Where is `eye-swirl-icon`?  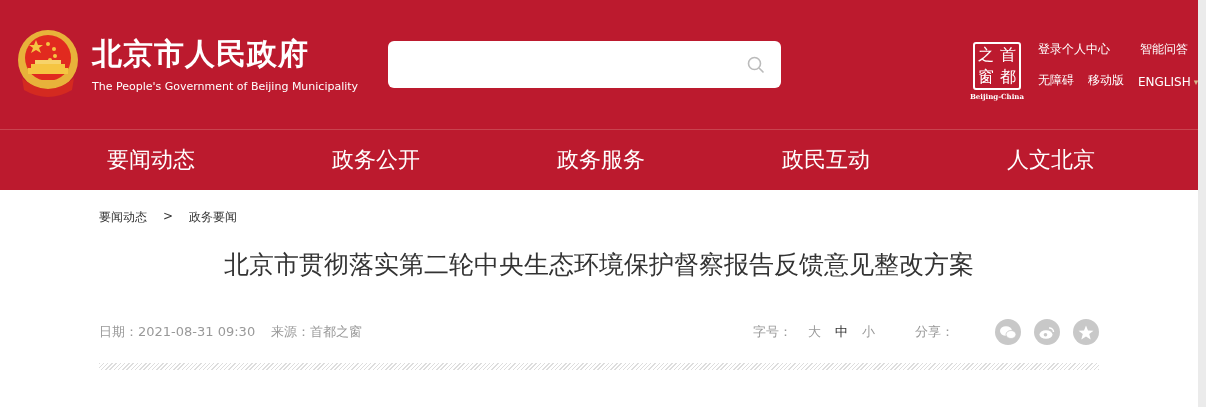
eye-swirl-icon is located at coordinates (1047, 332).